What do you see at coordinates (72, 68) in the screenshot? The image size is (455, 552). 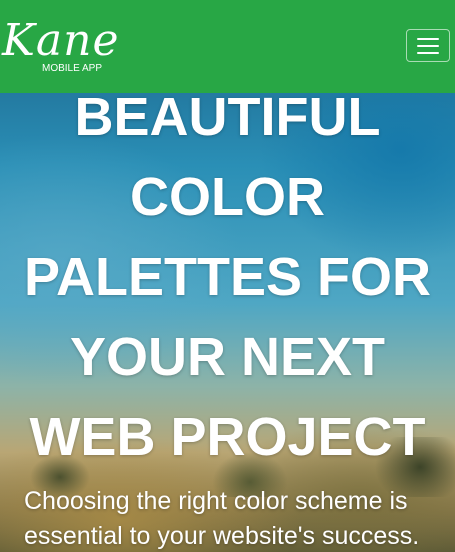 I see `brand-logo-subtitle: MOBILE APP` at bounding box center [72, 68].